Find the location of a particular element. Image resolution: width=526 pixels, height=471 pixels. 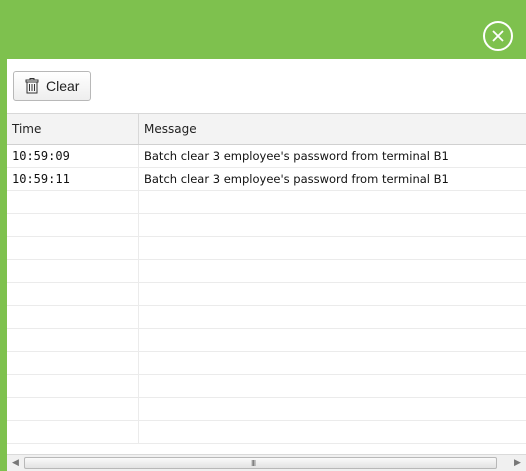

cell-time: 10:59:11 is located at coordinates (73, 179).